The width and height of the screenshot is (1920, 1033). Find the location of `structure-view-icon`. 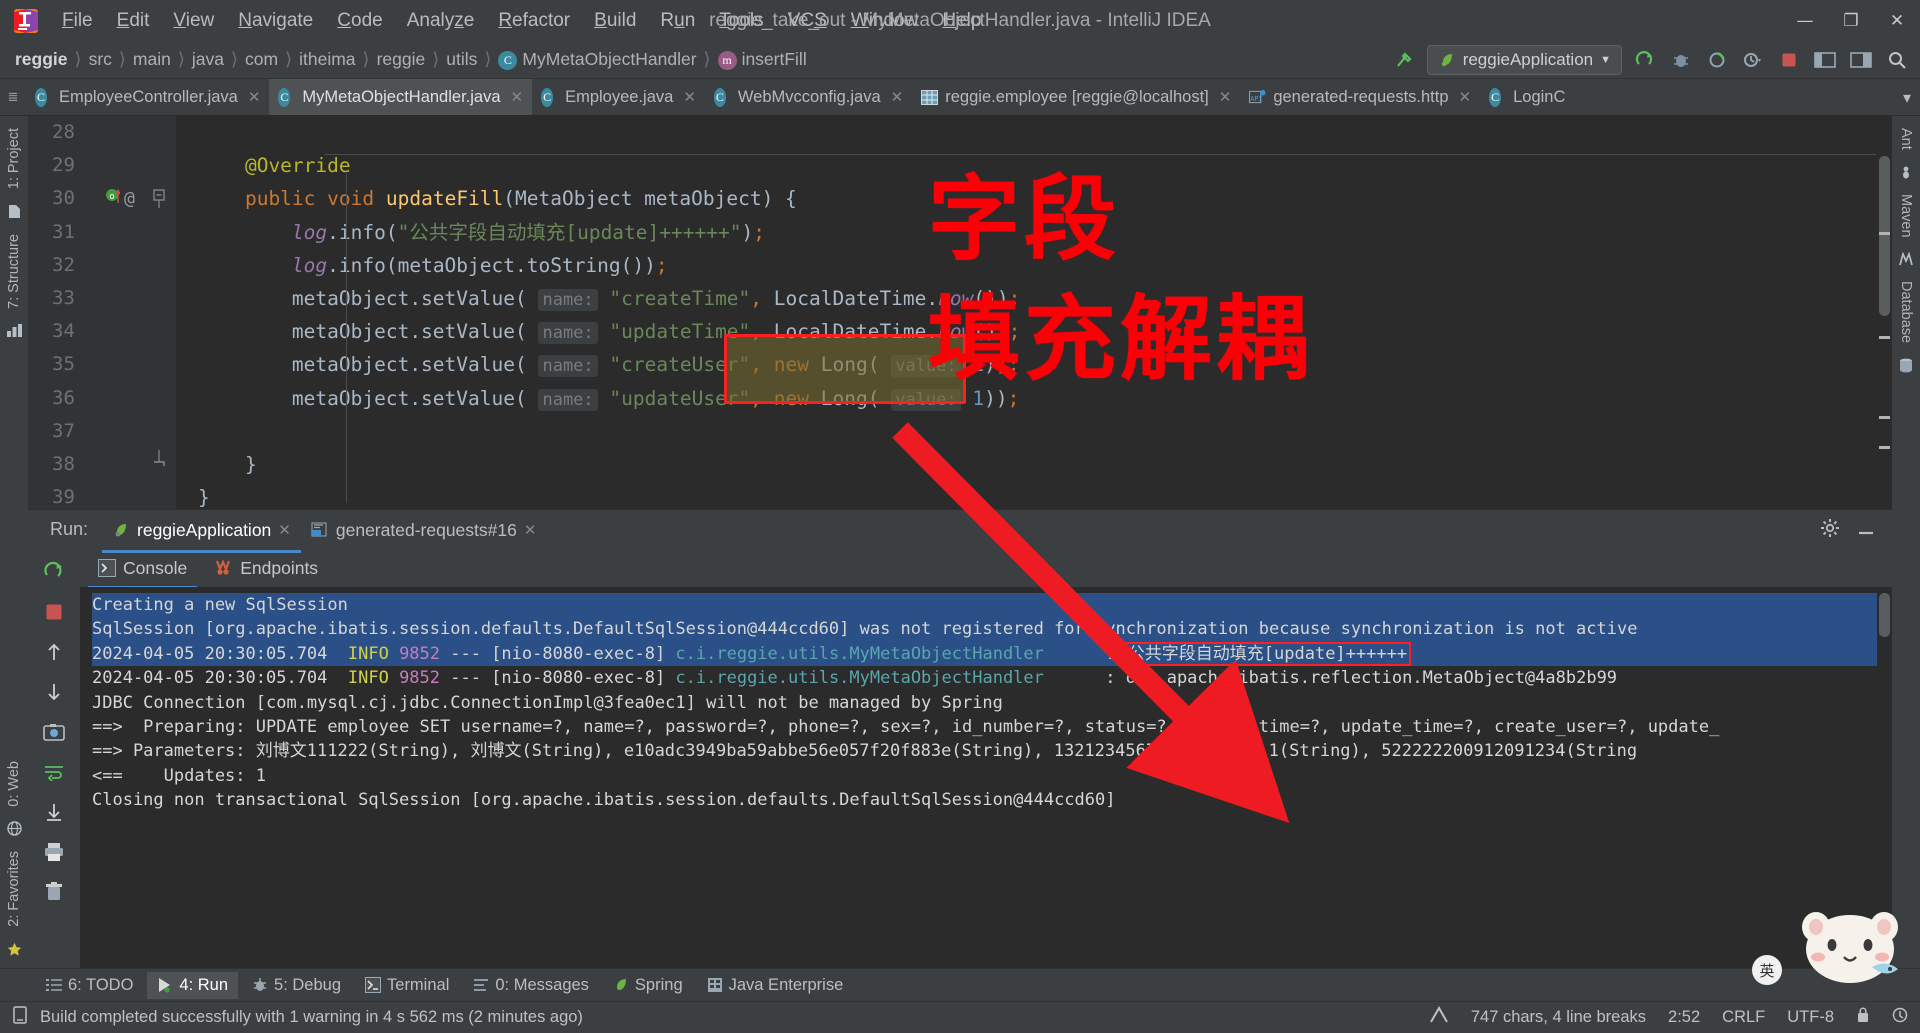

structure-view-icon is located at coordinates (1861, 60).